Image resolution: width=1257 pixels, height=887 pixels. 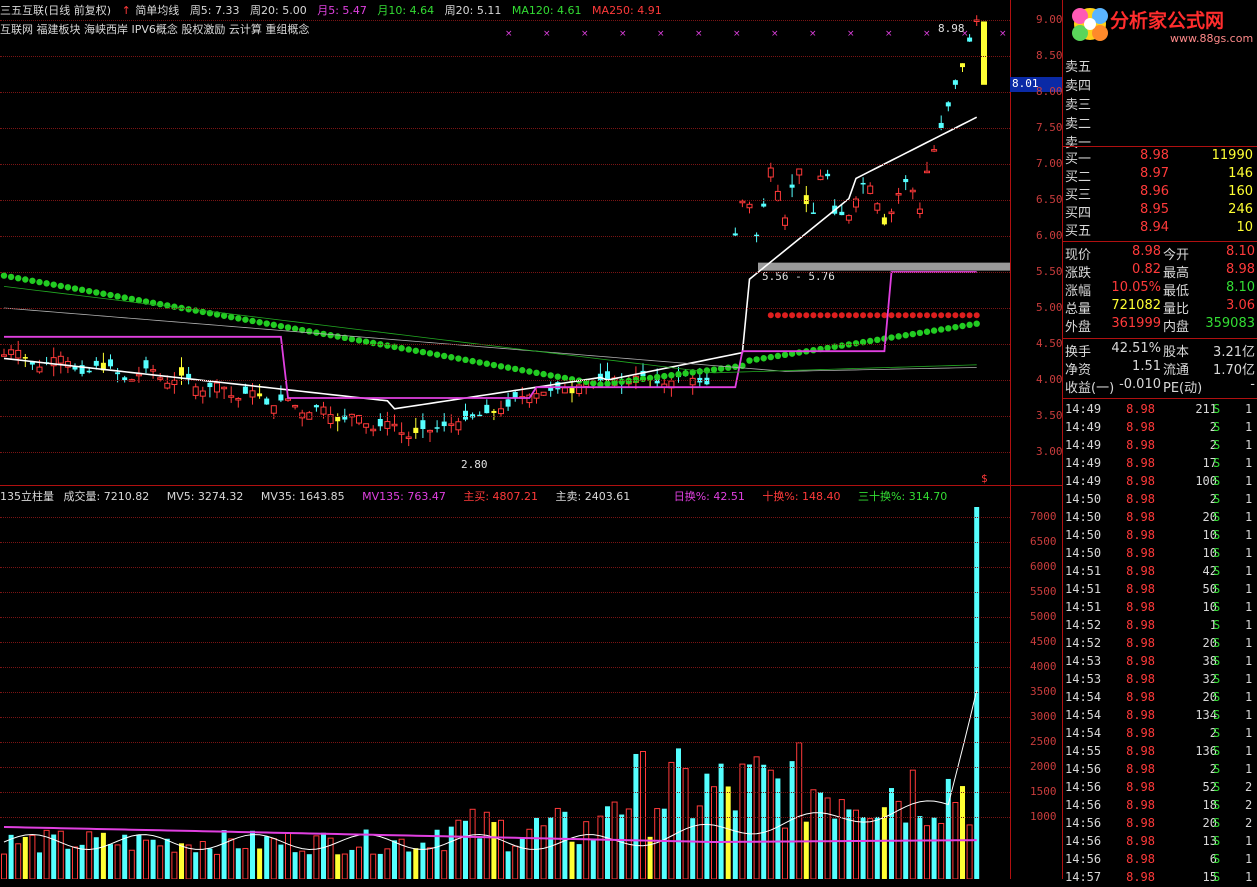 I want to click on quote-value: 8.98, so click(x=1240, y=269).